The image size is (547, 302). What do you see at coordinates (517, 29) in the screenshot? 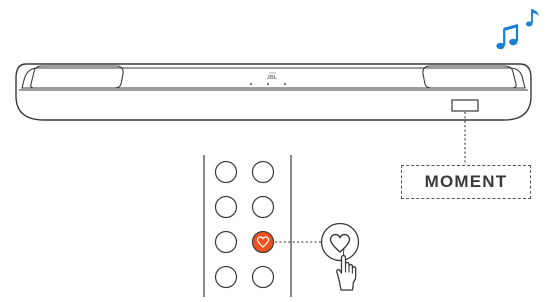
I see `music-notes-icon` at bounding box center [517, 29].